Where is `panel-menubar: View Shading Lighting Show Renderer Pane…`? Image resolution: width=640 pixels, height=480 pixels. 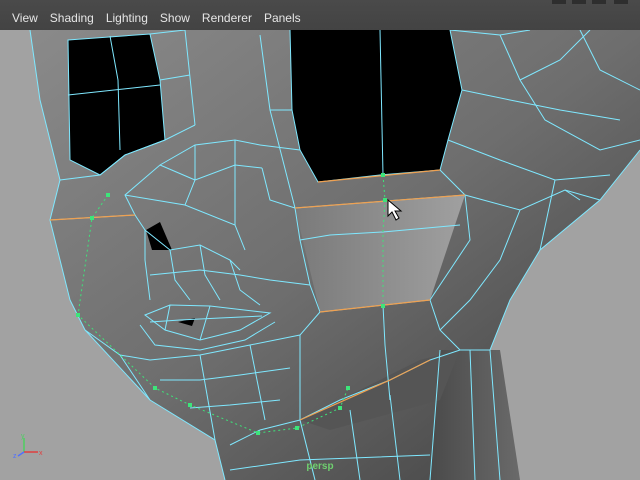 panel-menubar: View Shading Lighting Show Renderer Pane… is located at coordinates (320, 15).